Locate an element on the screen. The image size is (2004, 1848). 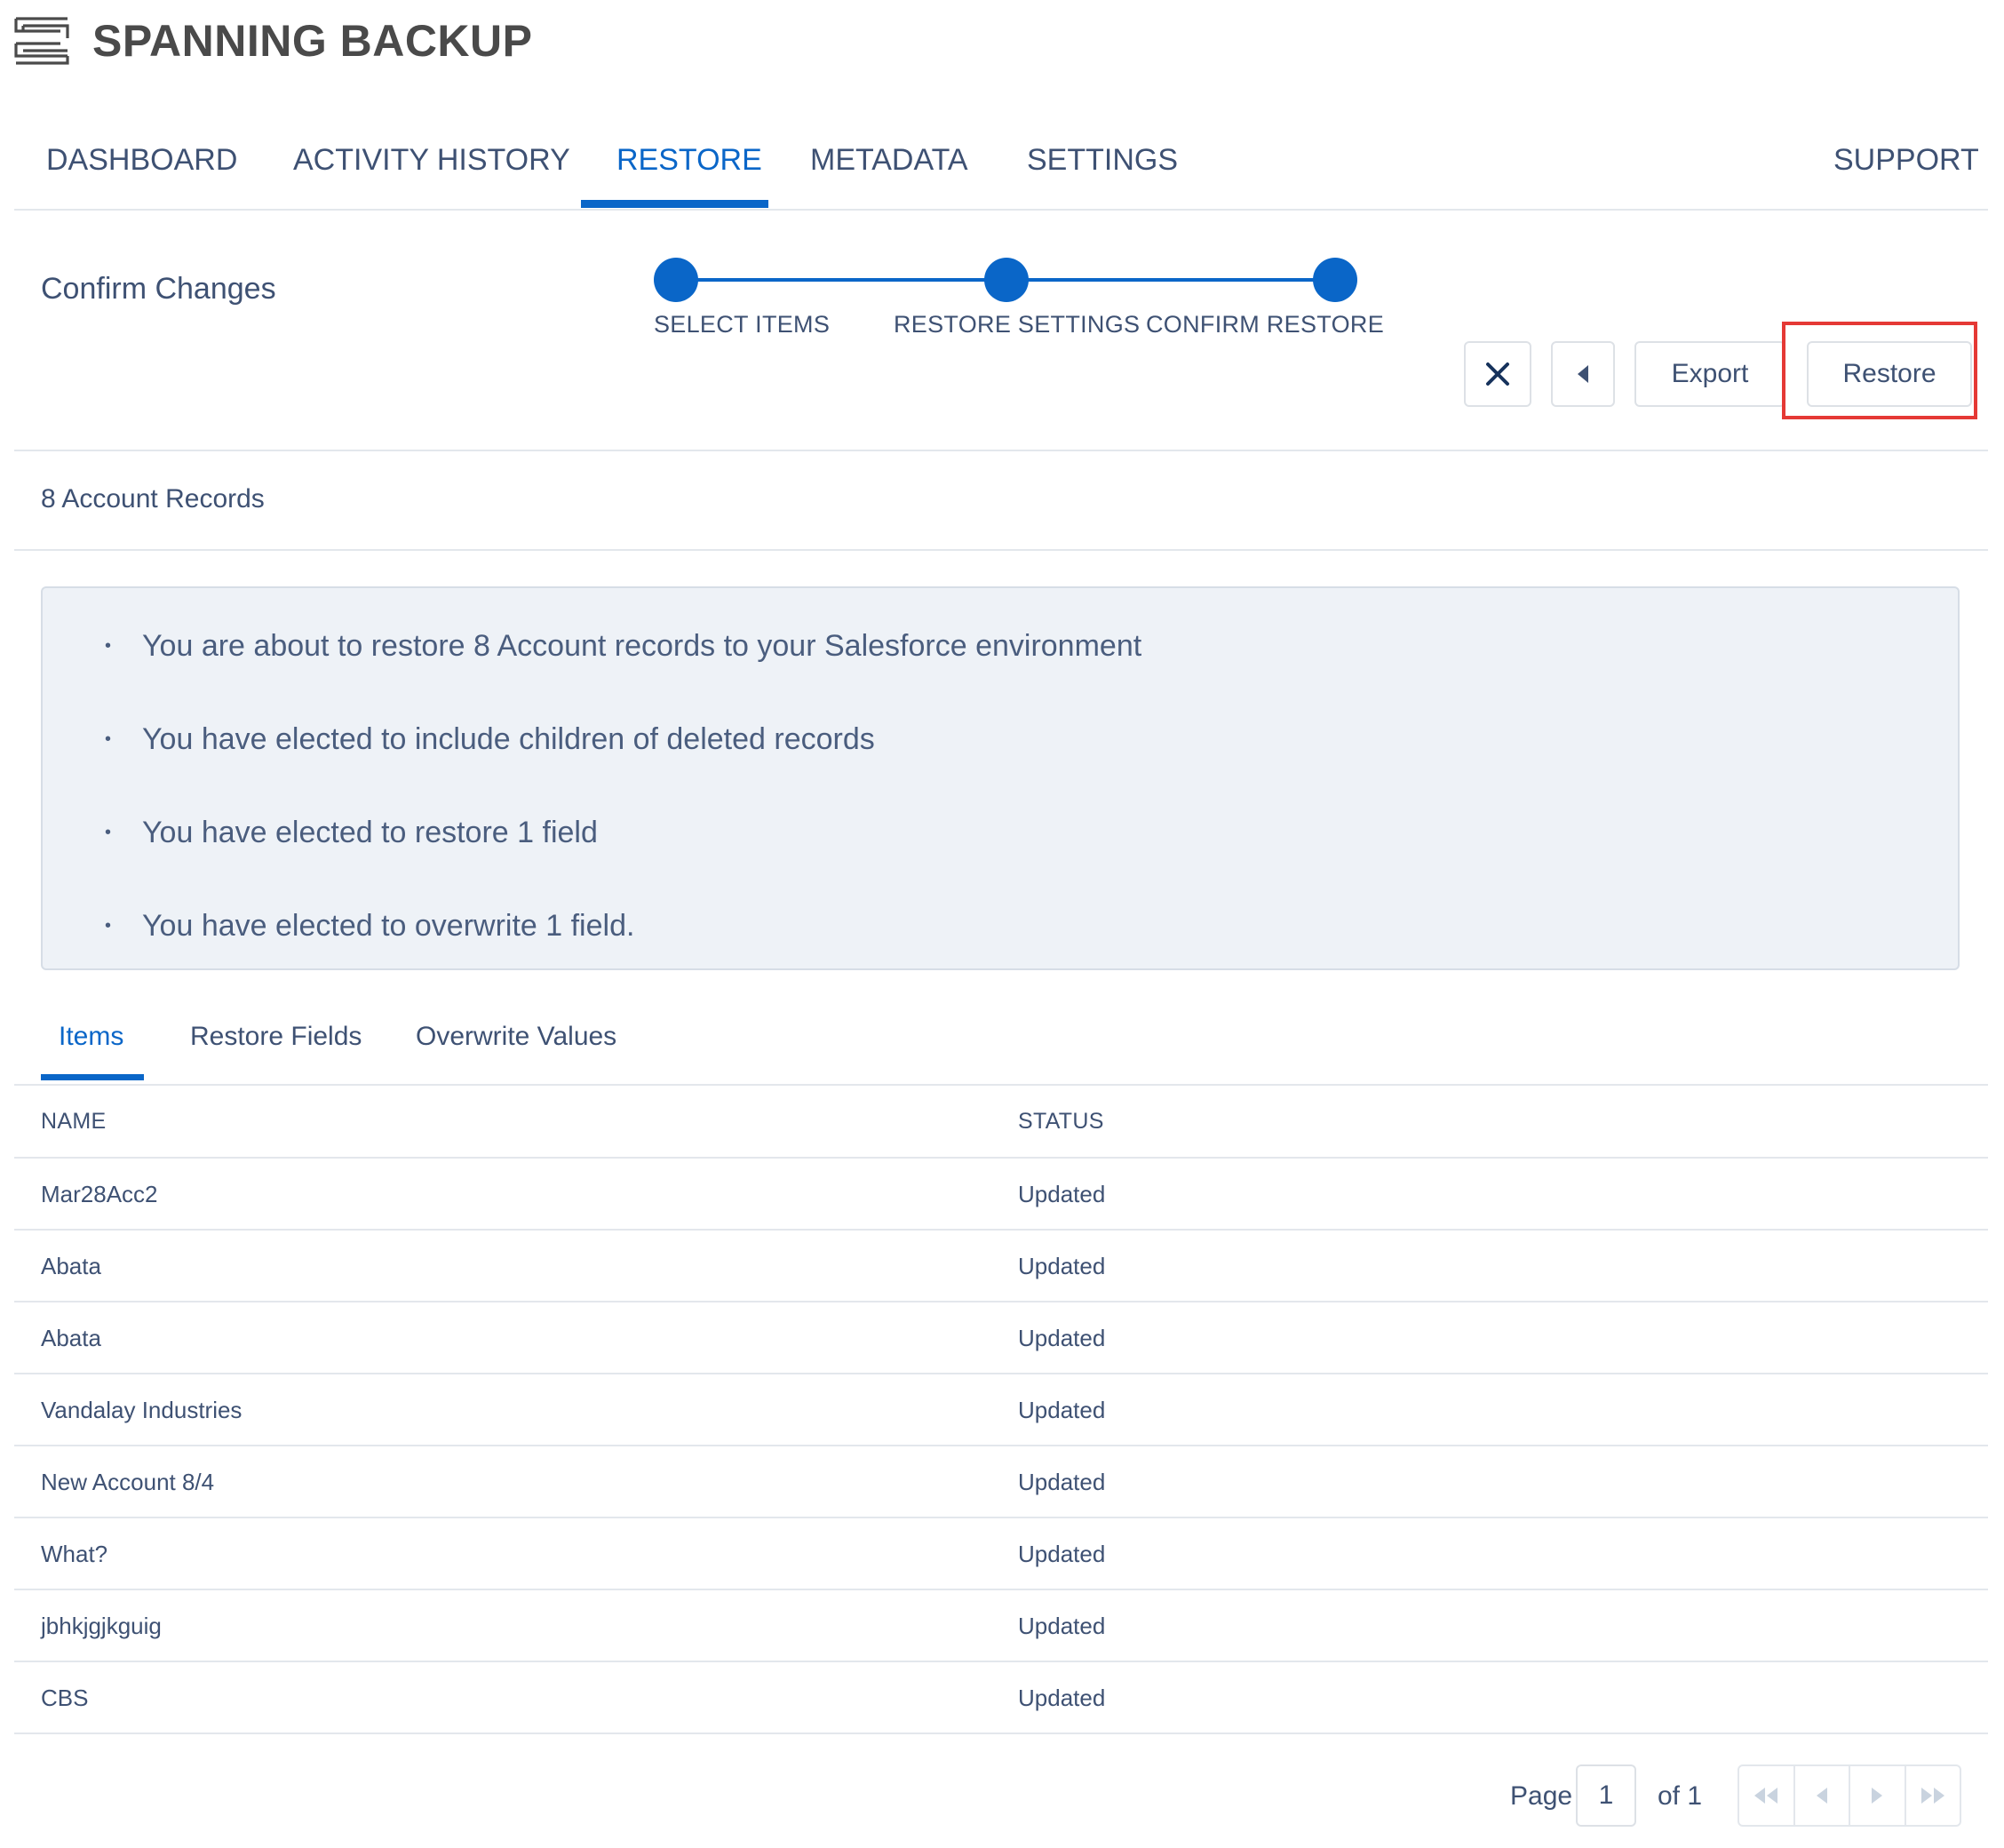
last-page-button is located at coordinates (1932, 1795).